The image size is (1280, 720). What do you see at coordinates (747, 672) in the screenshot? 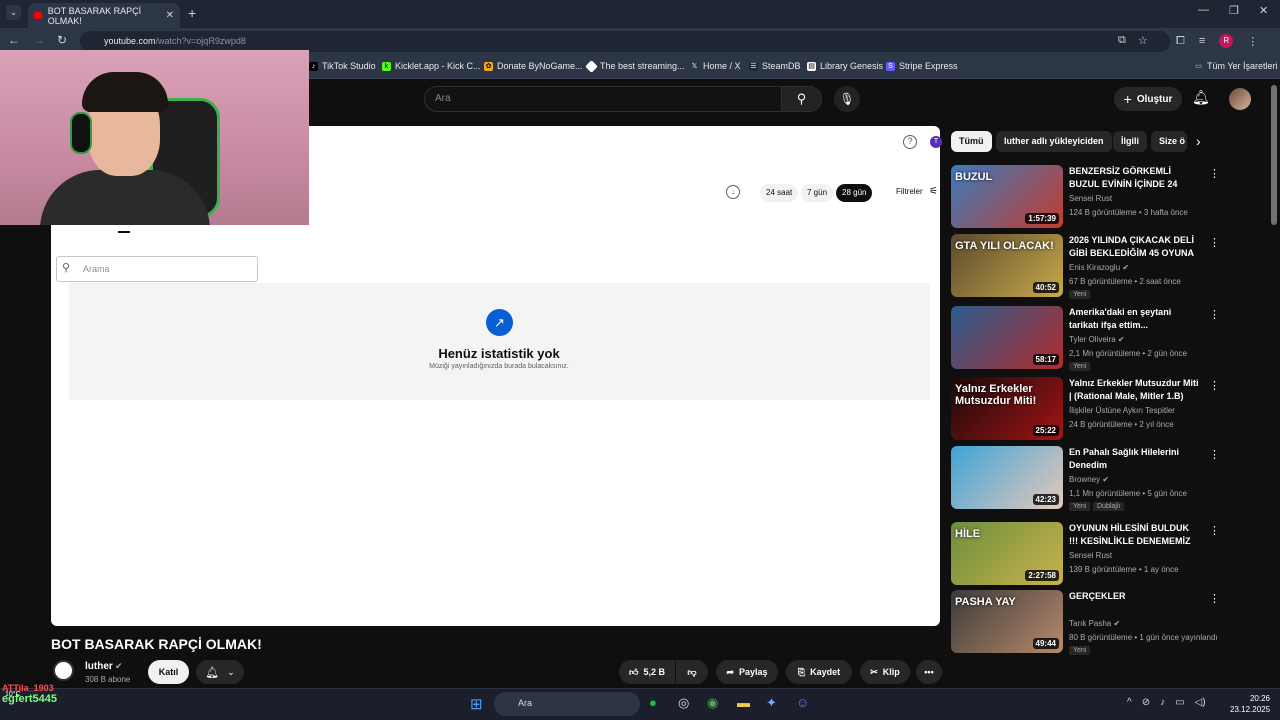
I see `share-button: ➦ Paylaş` at bounding box center [747, 672].